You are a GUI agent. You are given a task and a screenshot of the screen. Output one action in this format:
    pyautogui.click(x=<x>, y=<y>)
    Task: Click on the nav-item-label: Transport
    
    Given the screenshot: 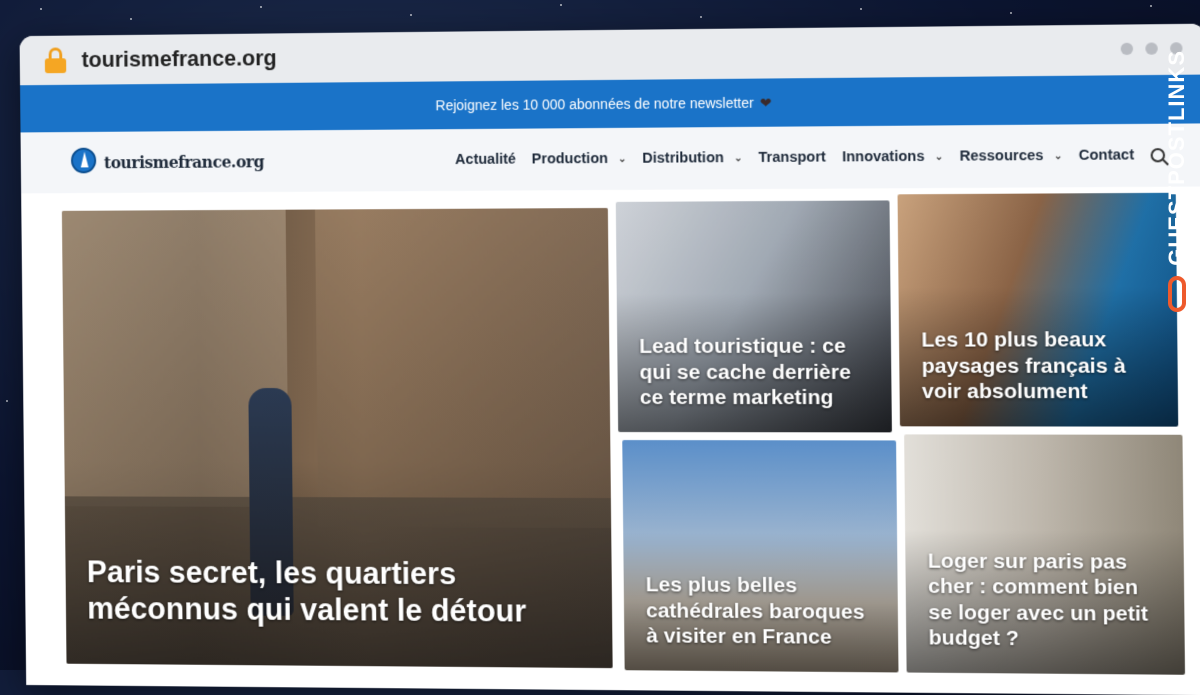 What is the action you would take?
    pyautogui.click(x=792, y=157)
    